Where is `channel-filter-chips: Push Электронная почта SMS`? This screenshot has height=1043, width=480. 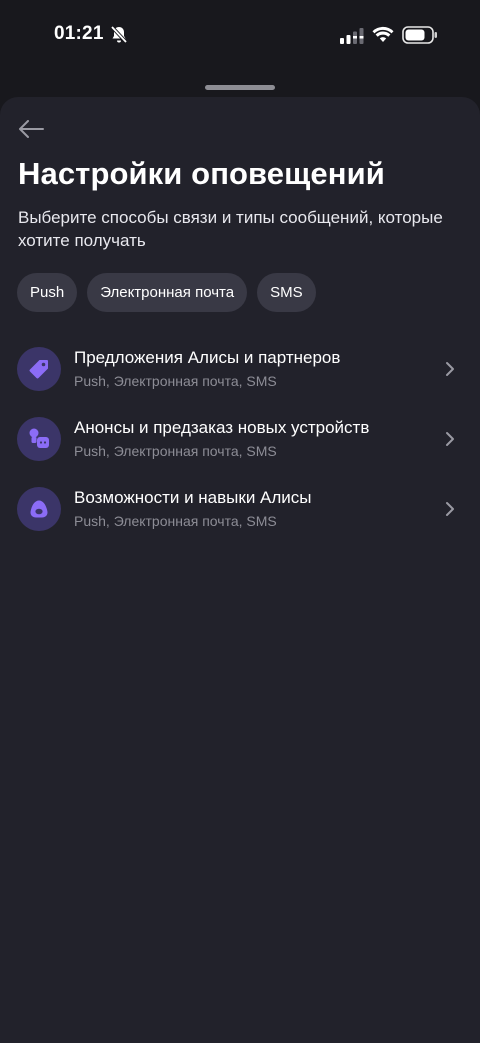
channel-filter-chips: Push Электронная почта SMS is located at coordinates (166, 292).